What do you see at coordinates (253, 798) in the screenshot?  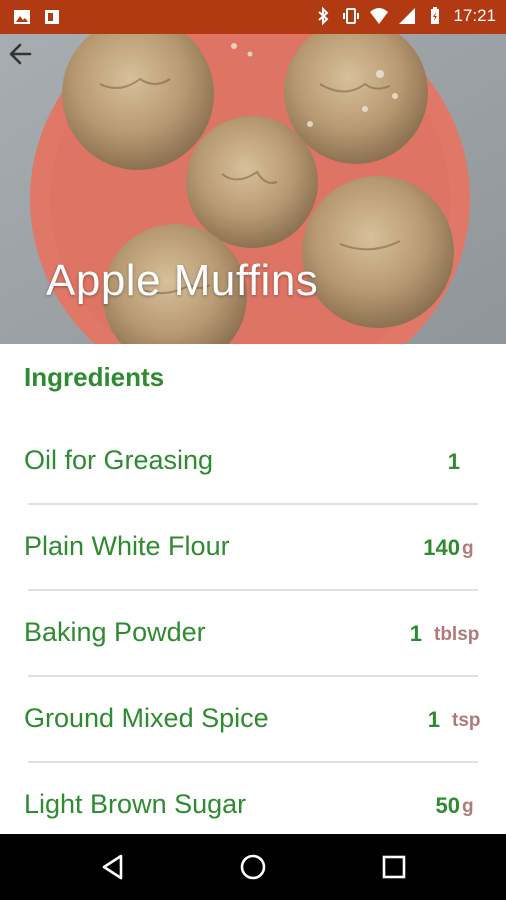 I see `ingredient-row: Light Brown Sugar 50 g` at bounding box center [253, 798].